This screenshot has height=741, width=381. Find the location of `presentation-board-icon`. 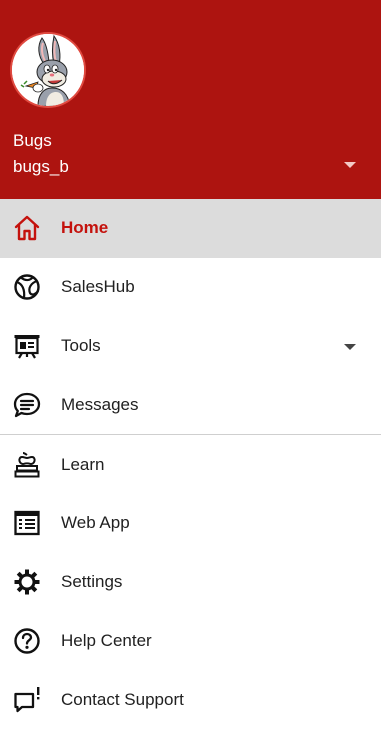

presentation-board-icon is located at coordinates (27, 346).